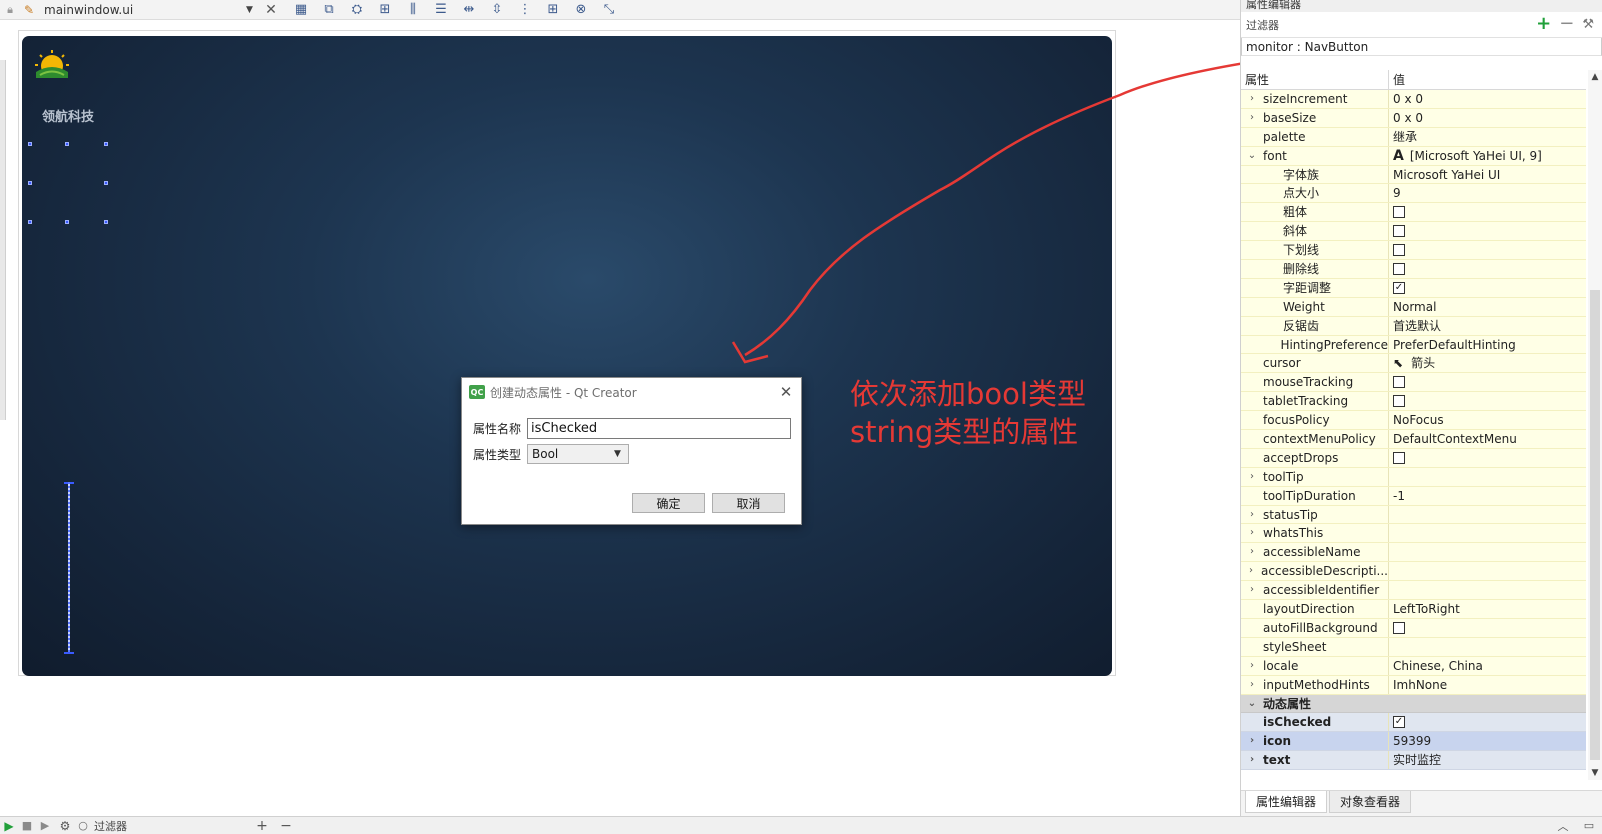  I want to click on tab-property-editor: 属性编辑器, so click(1286, 802).